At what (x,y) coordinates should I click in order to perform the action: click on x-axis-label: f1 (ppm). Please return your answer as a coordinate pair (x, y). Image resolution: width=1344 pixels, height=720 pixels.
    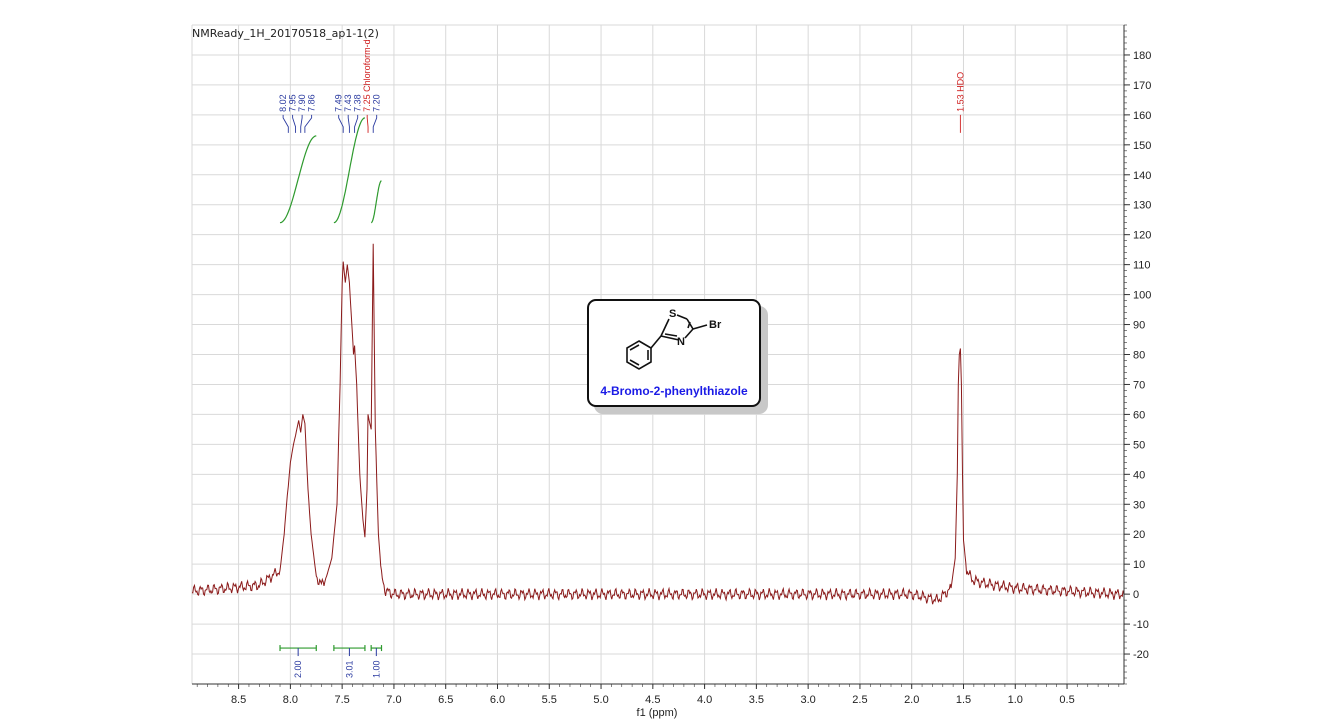
    Looking at the image, I should click on (657, 713).